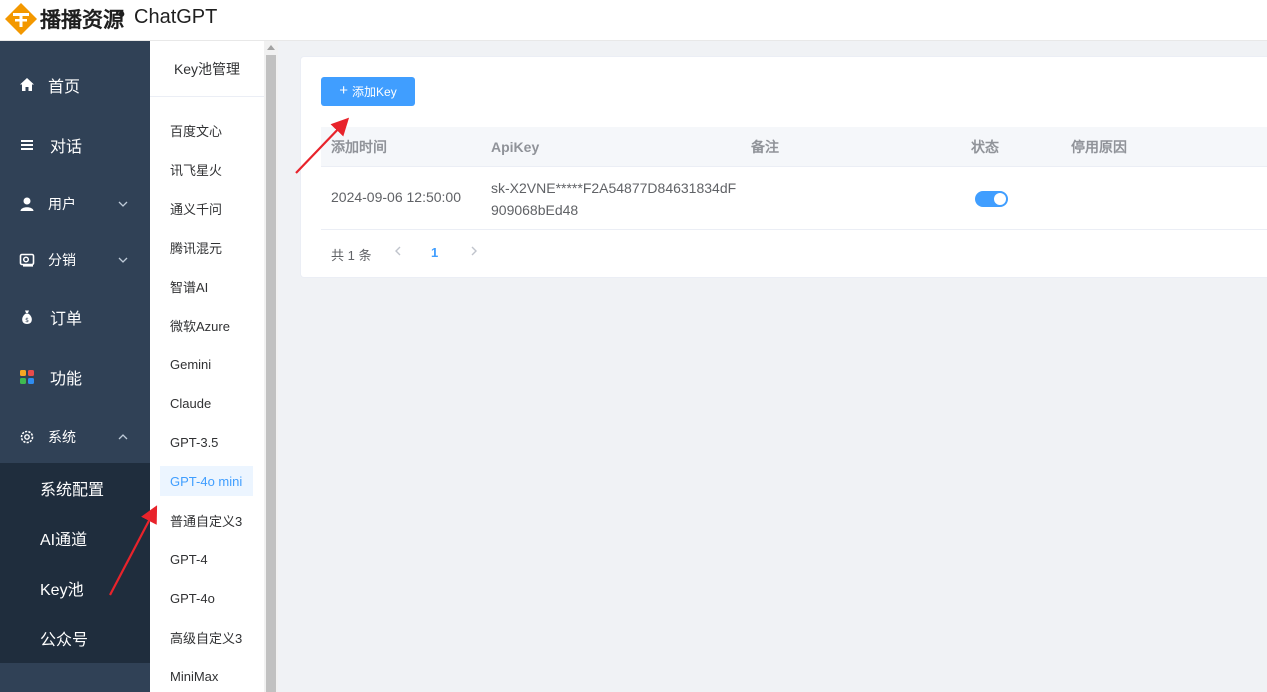 The height and width of the screenshot is (692, 1267). I want to click on brand-name: 播播资源, so click(82, 20).